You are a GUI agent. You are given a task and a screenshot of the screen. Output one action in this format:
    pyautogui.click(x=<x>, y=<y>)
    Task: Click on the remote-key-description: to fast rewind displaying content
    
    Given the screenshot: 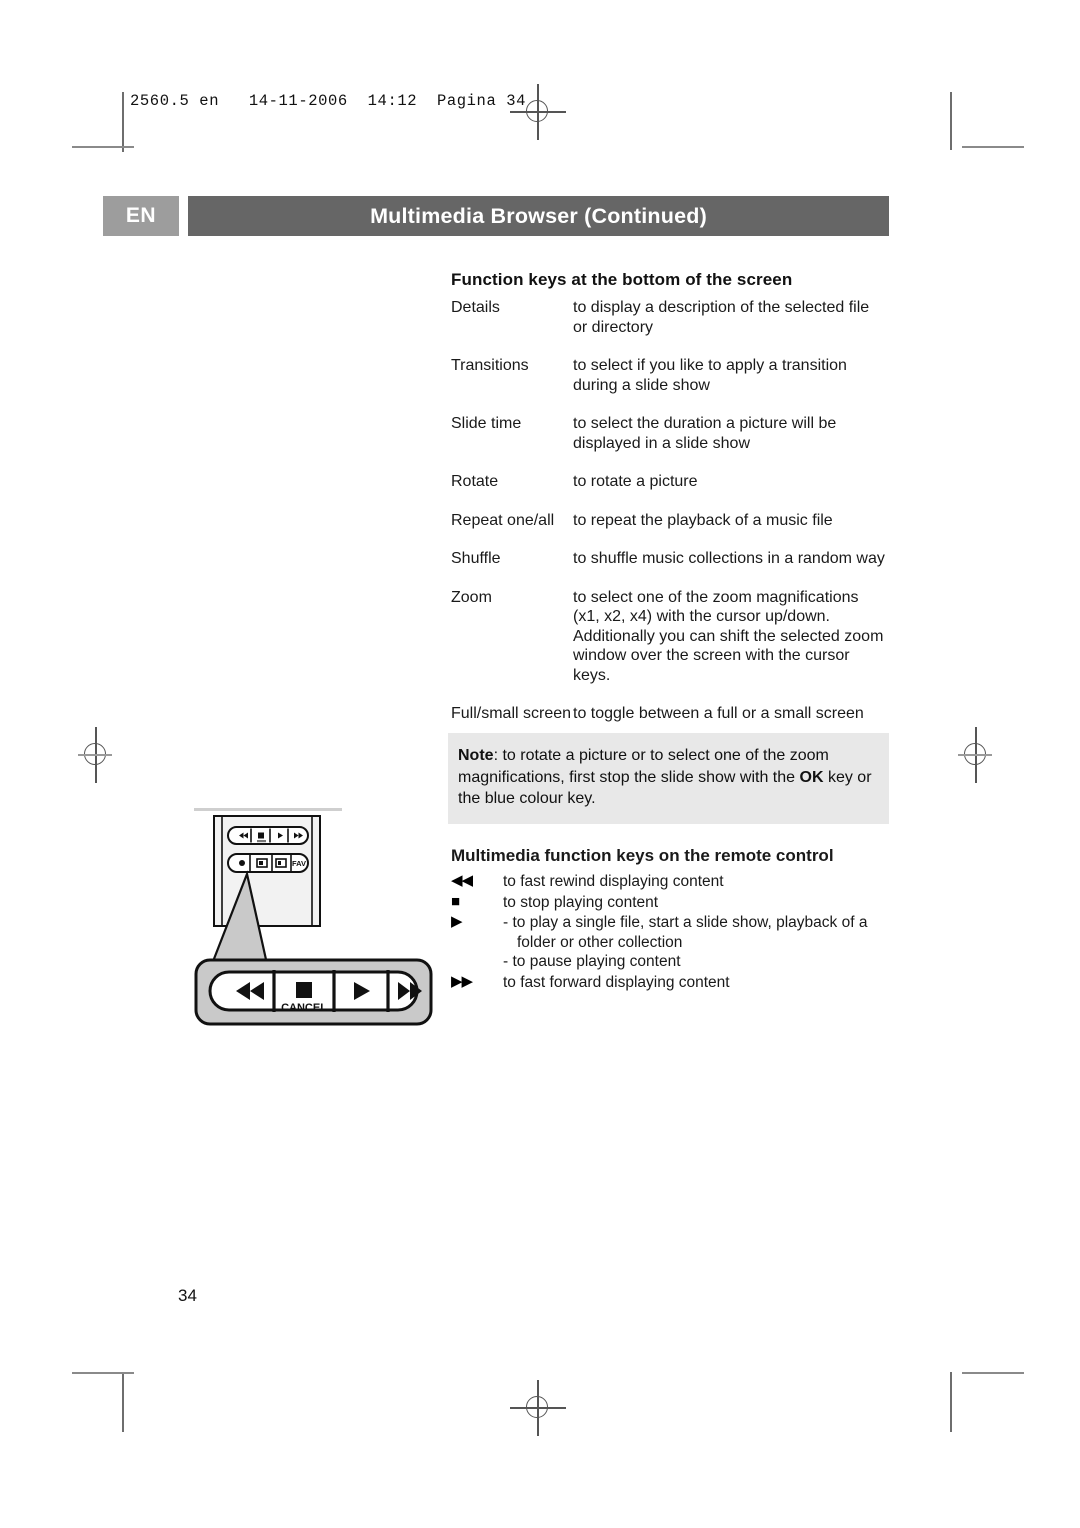 What is the action you would take?
    pyautogui.click(x=699, y=882)
    